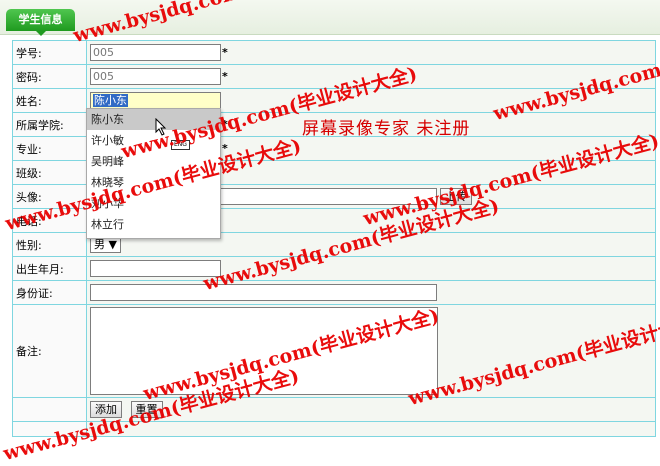 The width and height of the screenshot is (660, 466). Describe the element at coordinates (40, 20) in the screenshot. I see `tab-student-info: 学生信息` at that location.